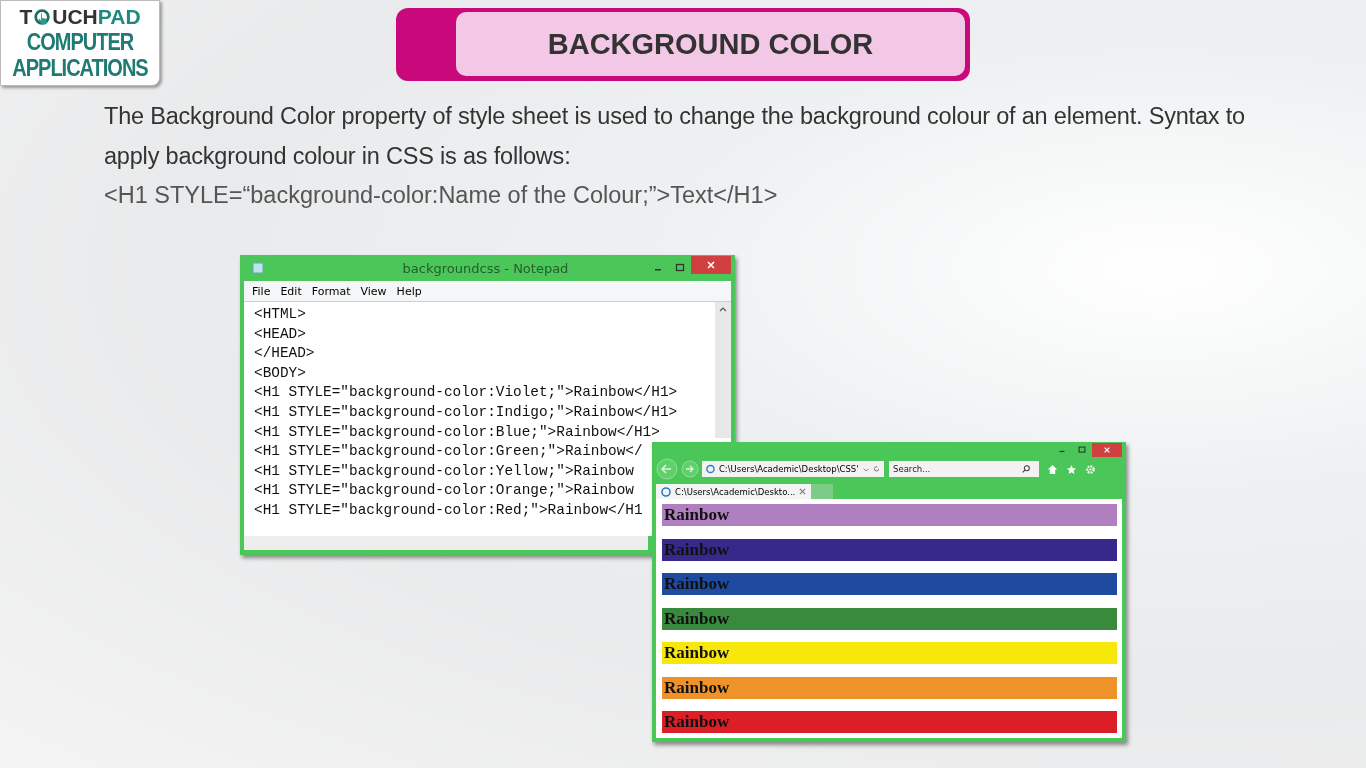  I want to click on code-line: <H1 STYLE="background-color:Yellow;">Rainbow, so click(444, 471).